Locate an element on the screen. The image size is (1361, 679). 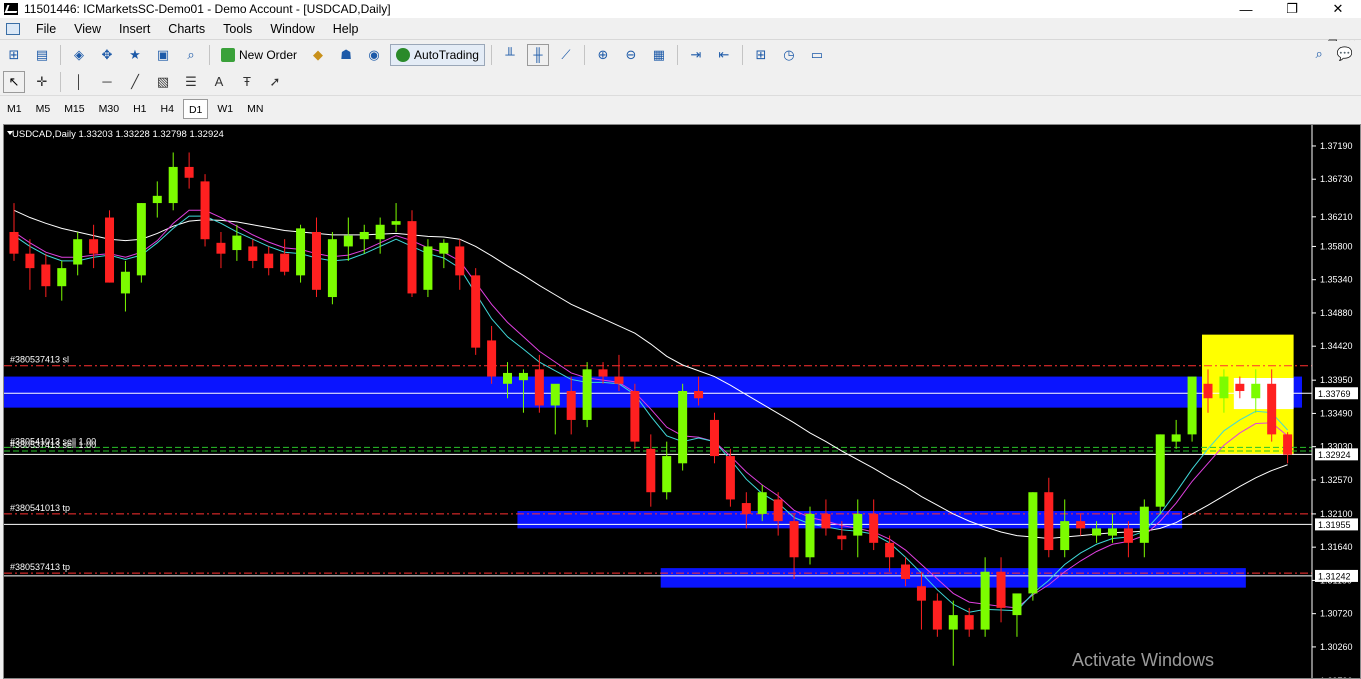
signals-icon: ◉ is located at coordinates (374, 55).